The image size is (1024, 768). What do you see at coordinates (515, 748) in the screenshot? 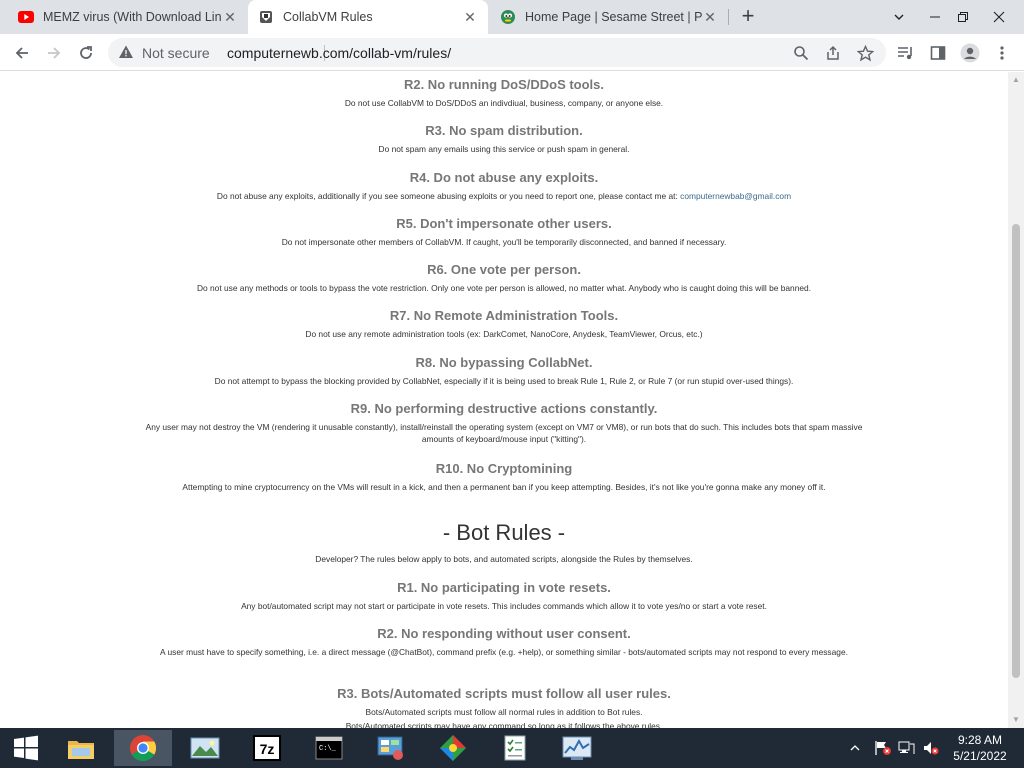
I see `taskbar-task-list` at bounding box center [515, 748].